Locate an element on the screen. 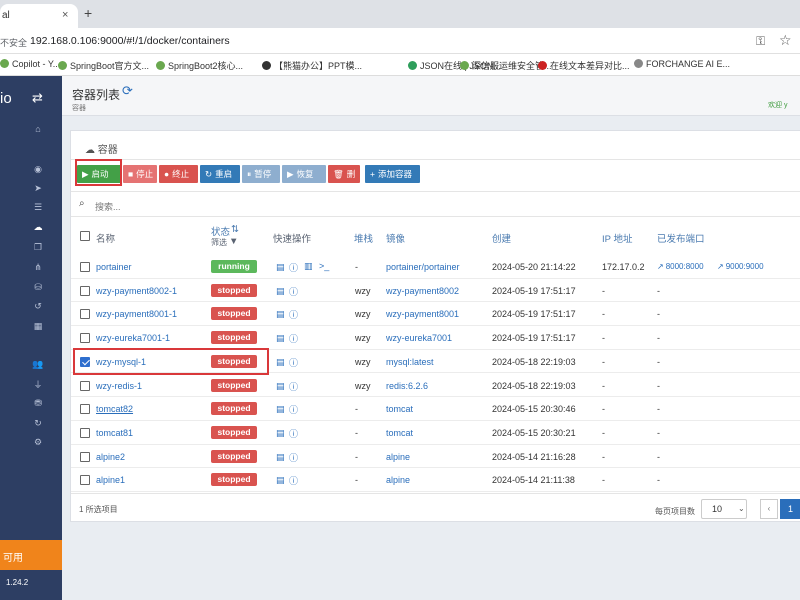  container-name-link: wzy-redis-1 is located at coordinates (119, 386).